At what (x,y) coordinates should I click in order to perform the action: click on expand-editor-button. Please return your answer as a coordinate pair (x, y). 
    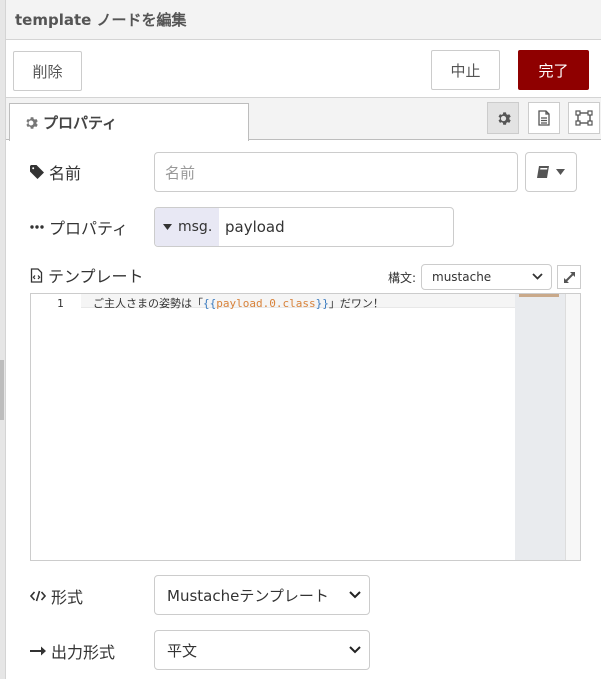
    Looking at the image, I should click on (569, 277).